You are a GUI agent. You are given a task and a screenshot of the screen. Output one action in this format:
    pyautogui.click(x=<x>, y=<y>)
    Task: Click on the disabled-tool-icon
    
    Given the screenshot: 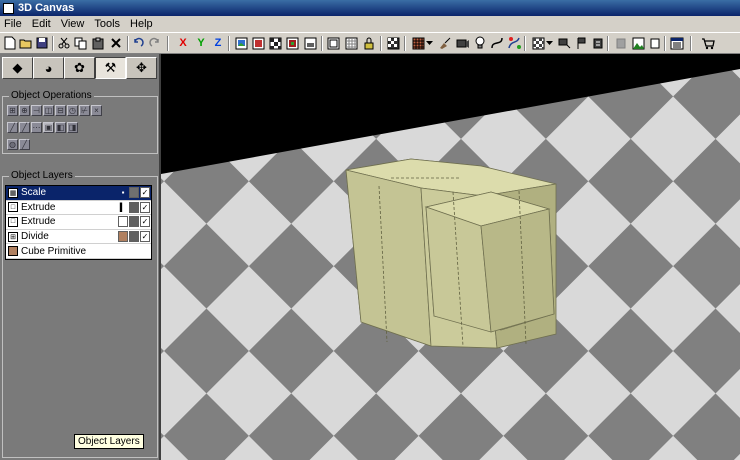 What is the action you would take?
    pyautogui.click(x=621, y=43)
    